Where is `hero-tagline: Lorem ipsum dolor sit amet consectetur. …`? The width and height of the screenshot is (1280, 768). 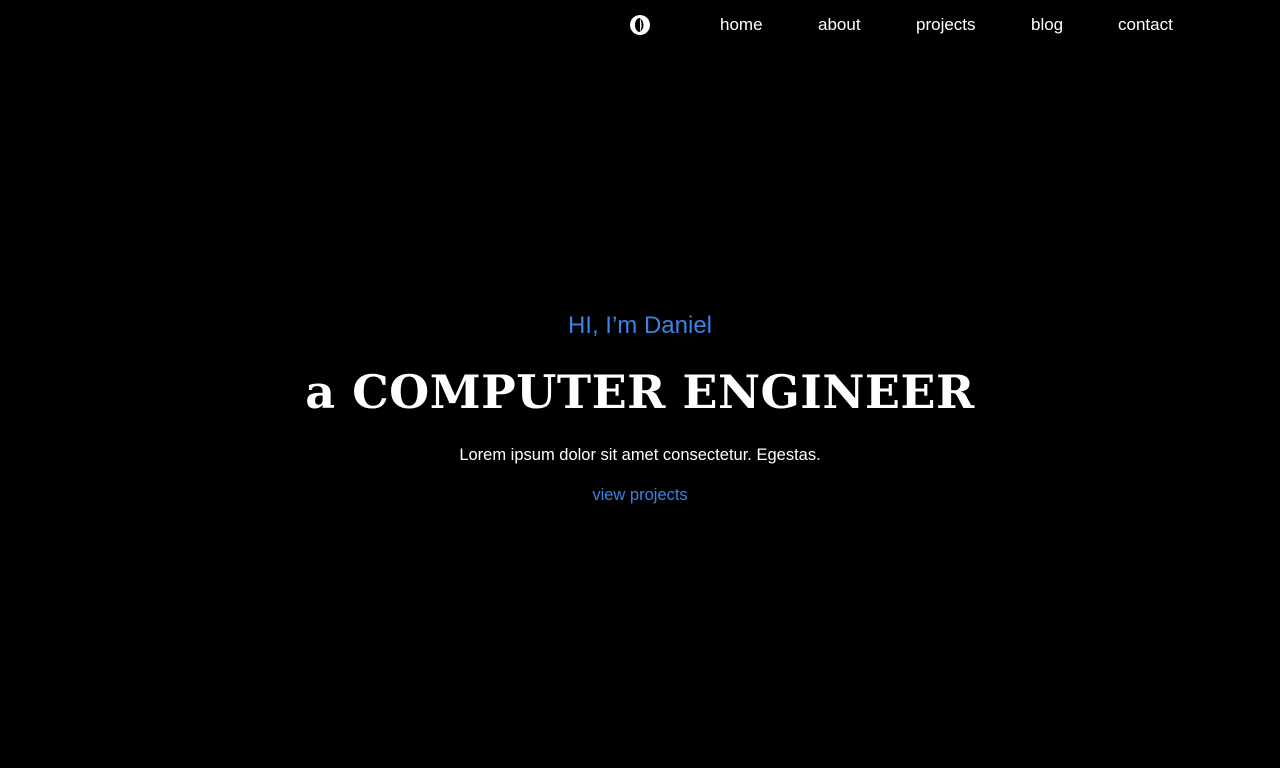
hero-tagline: Lorem ipsum dolor sit amet consectetur. … is located at coordinates (640, 455).